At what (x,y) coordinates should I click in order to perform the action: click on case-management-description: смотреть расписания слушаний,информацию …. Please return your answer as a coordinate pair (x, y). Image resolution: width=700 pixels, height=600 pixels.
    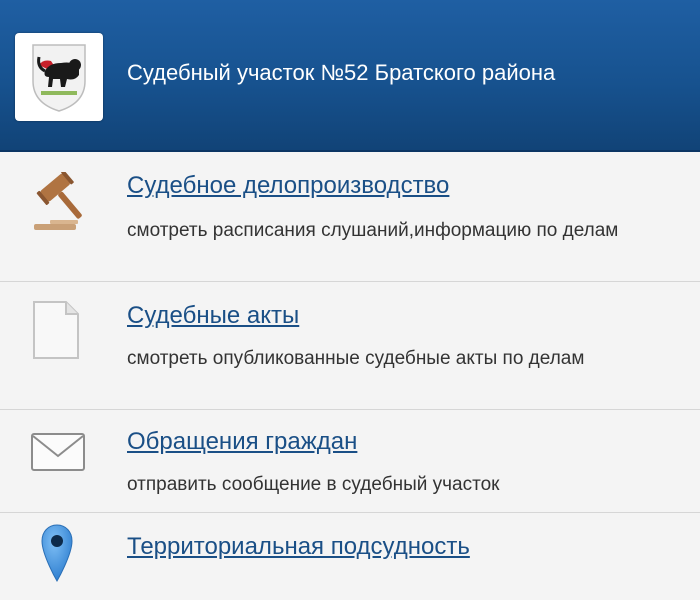
    Looking at the image, I should click on (373, 230).